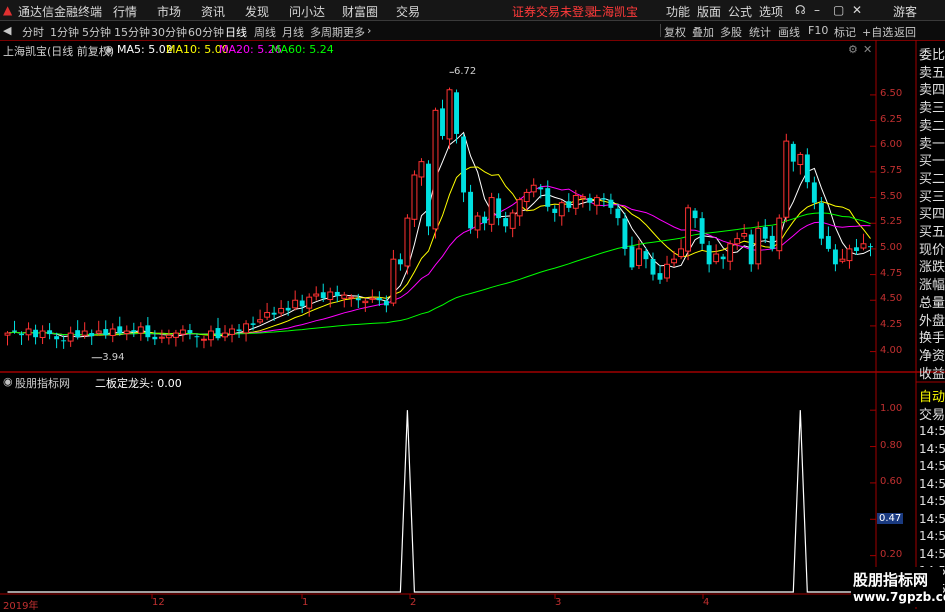  I want to click on watermark: 股朋指标网 www.7gpzb.com, so click(898, 587).